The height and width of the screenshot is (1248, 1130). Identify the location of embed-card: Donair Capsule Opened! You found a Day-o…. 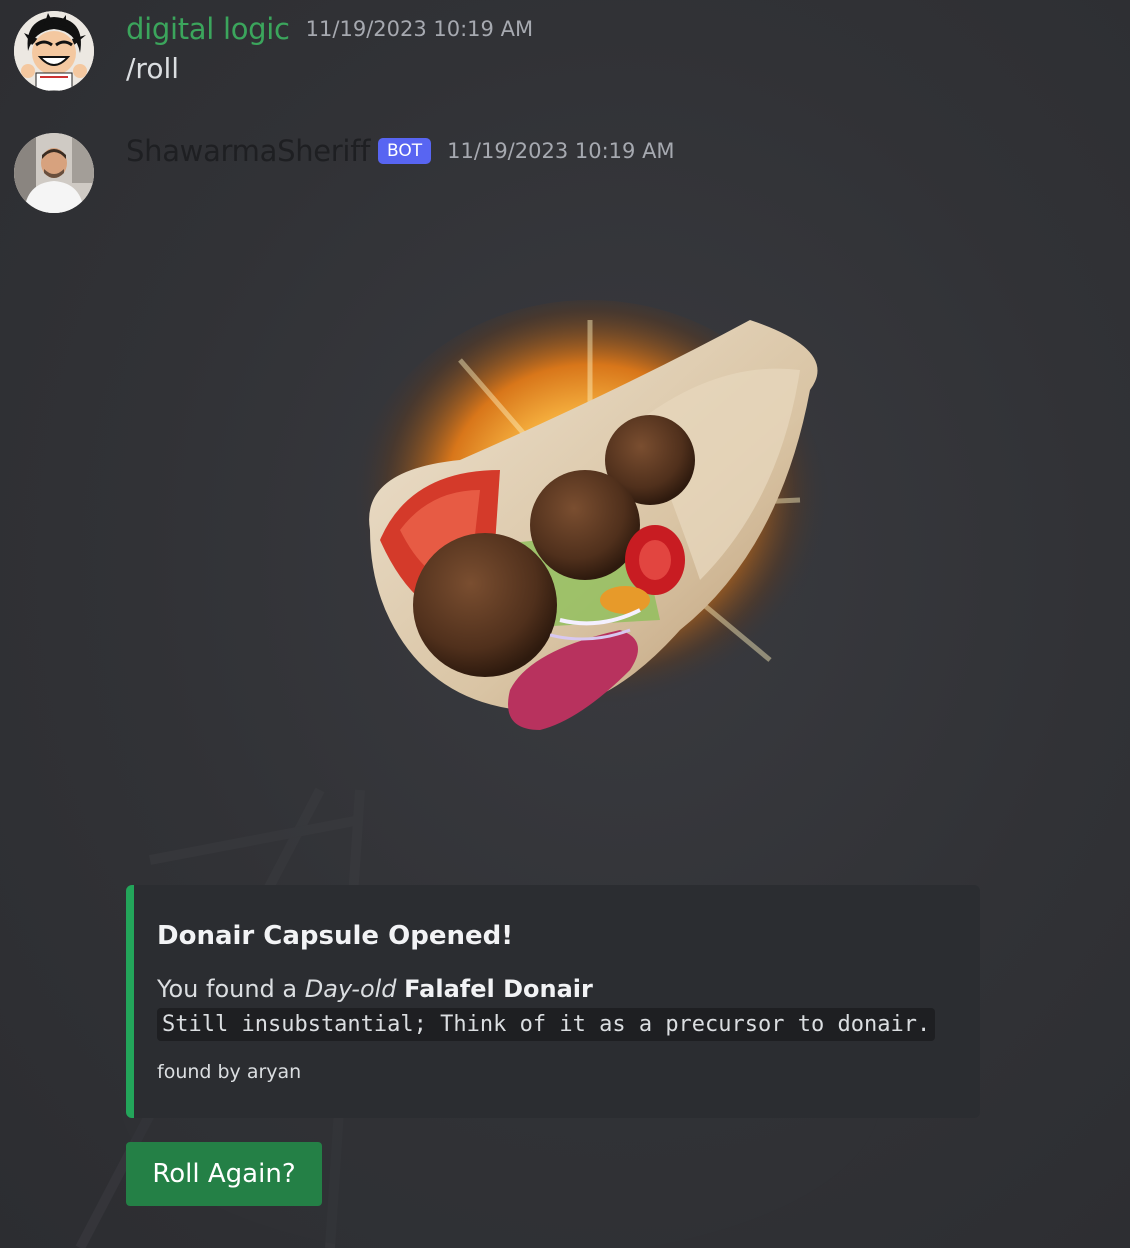
(553, 1001).